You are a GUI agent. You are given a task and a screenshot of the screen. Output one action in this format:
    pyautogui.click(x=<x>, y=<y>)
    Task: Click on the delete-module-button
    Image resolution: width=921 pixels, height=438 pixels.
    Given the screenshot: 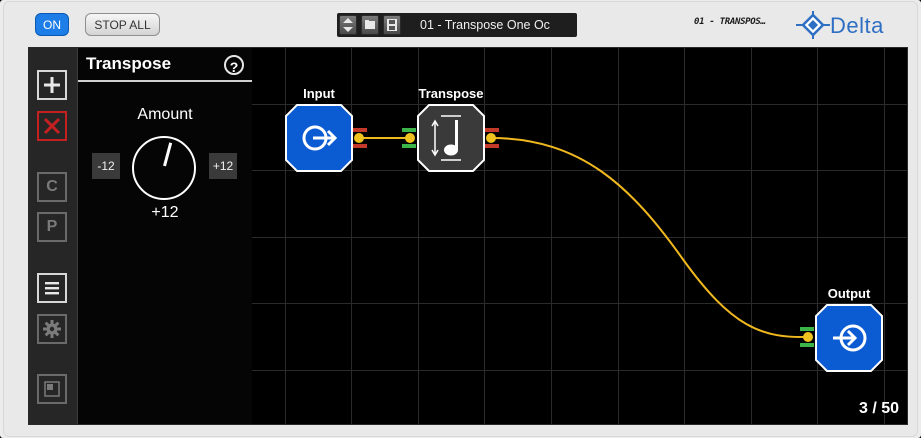 What is the action you would take?
    pyautogui.click(x=52, y=126)
    